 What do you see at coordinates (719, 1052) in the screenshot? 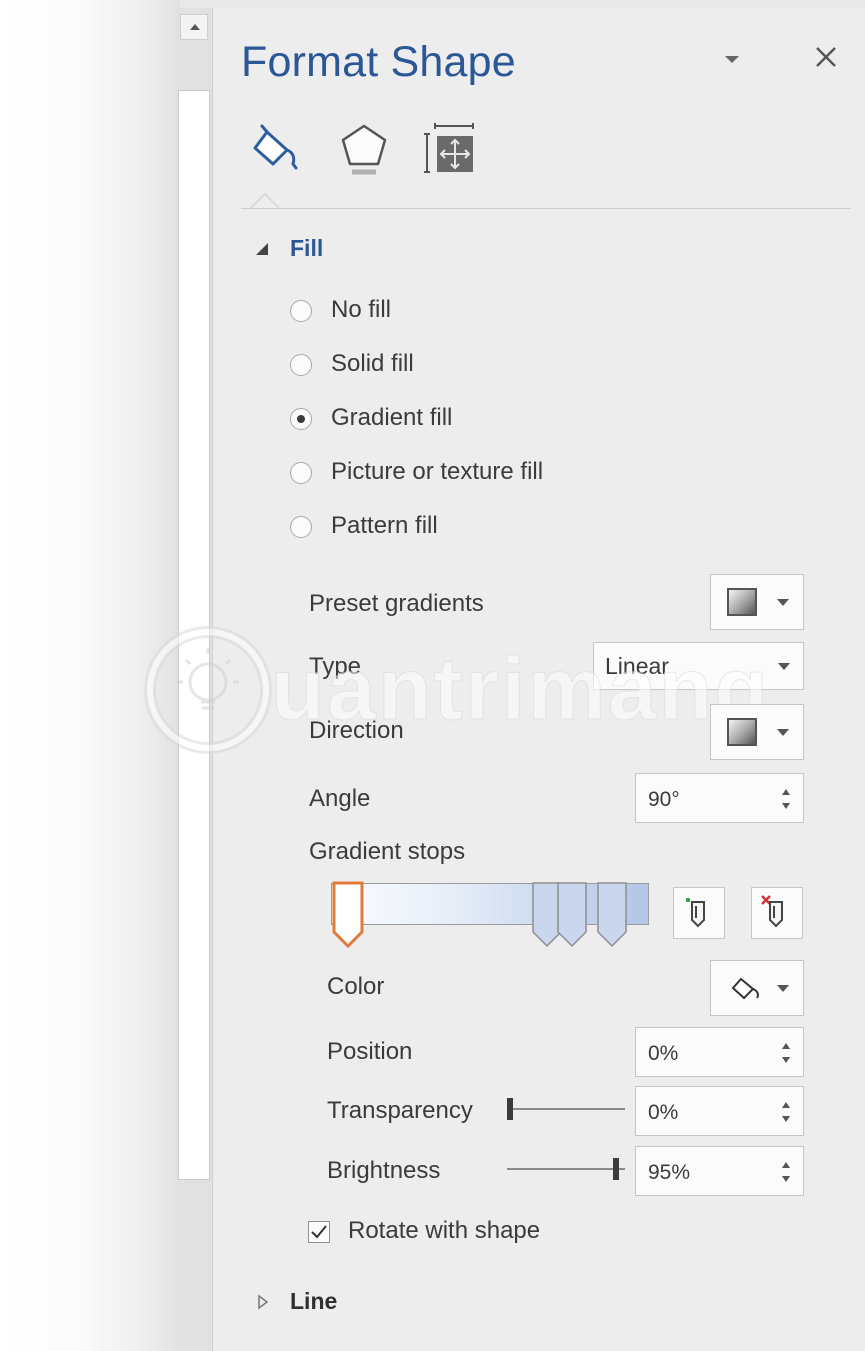
I see `position-spinner: 0%` at bounding box center [719, 1052].